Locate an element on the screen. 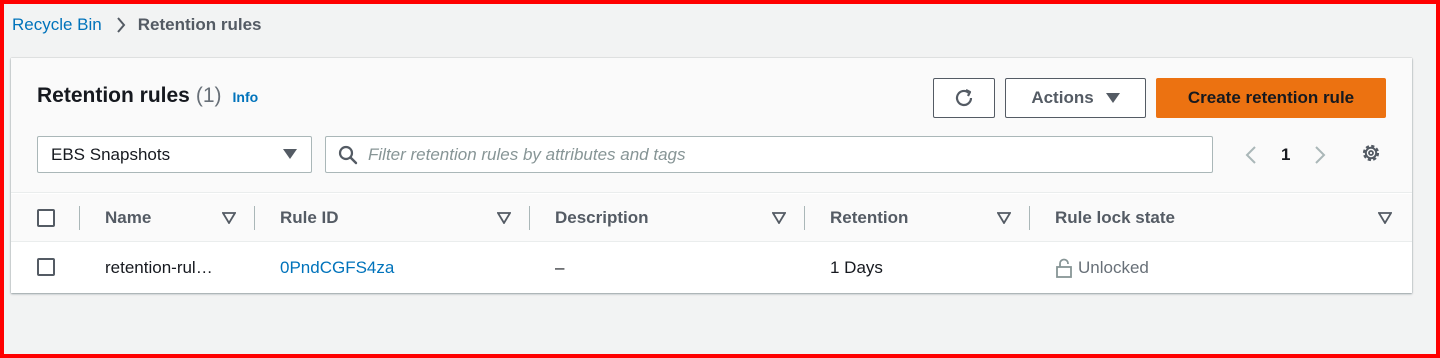  pagination: 1 is located at coordinates (1285, 155).